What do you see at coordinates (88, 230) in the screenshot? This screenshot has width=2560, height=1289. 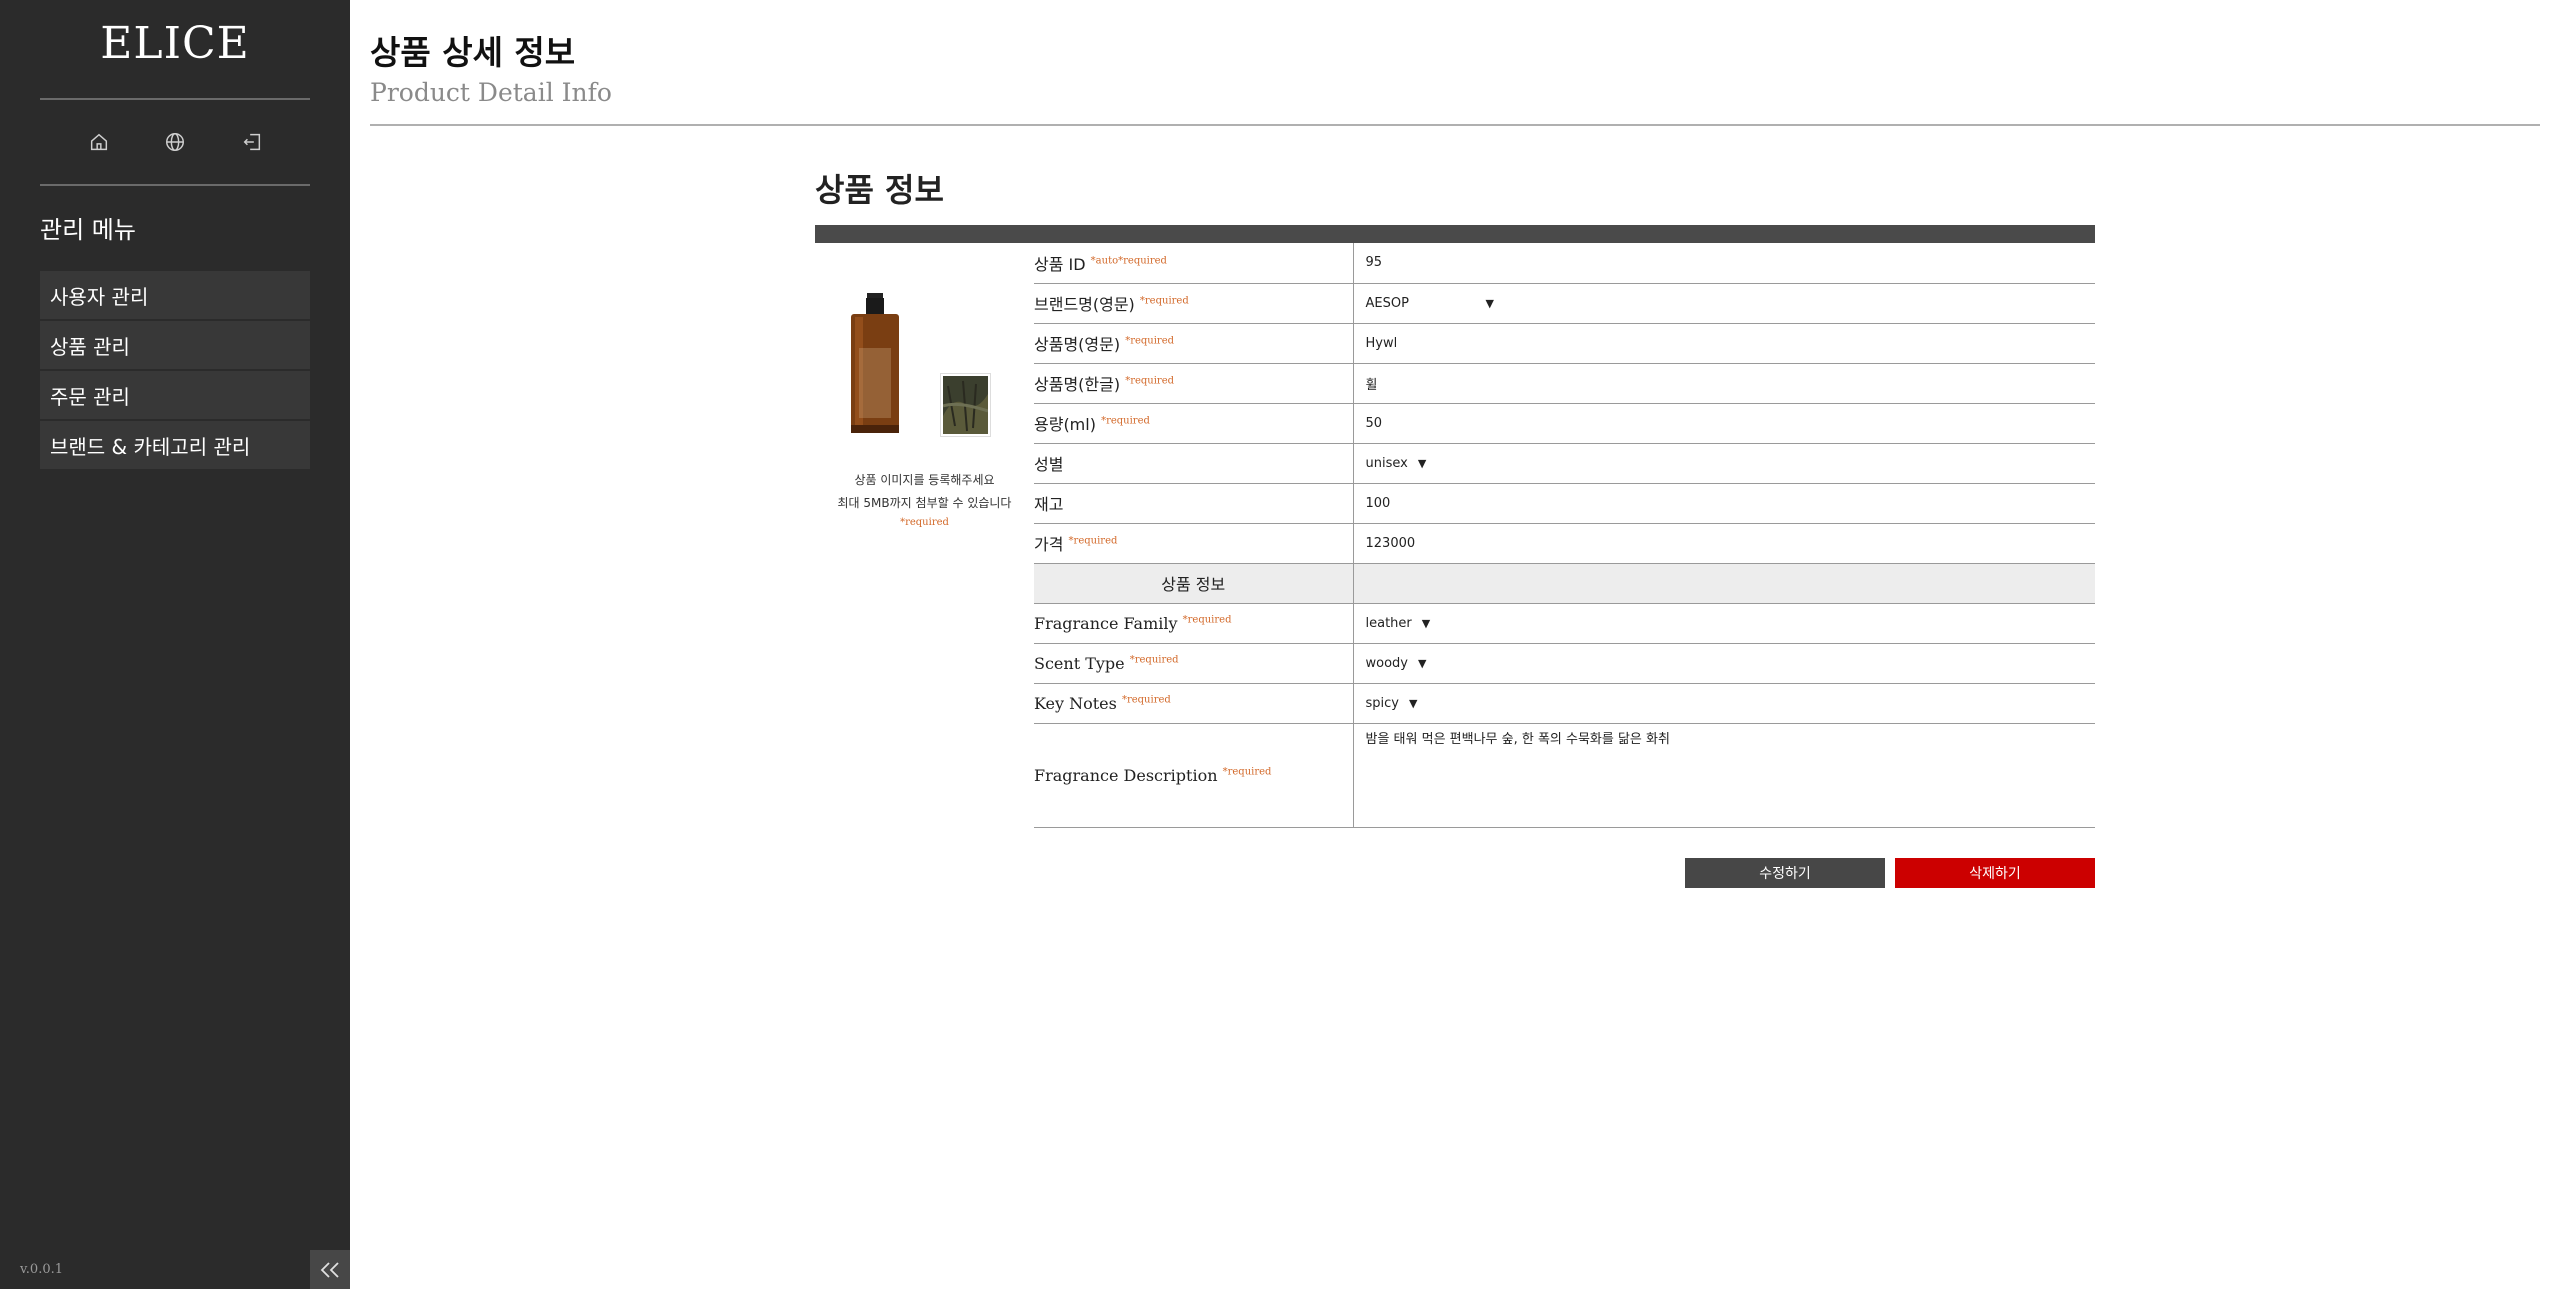 I see `menu-title: 관리 메뉴` at bounding box center [88, 230].